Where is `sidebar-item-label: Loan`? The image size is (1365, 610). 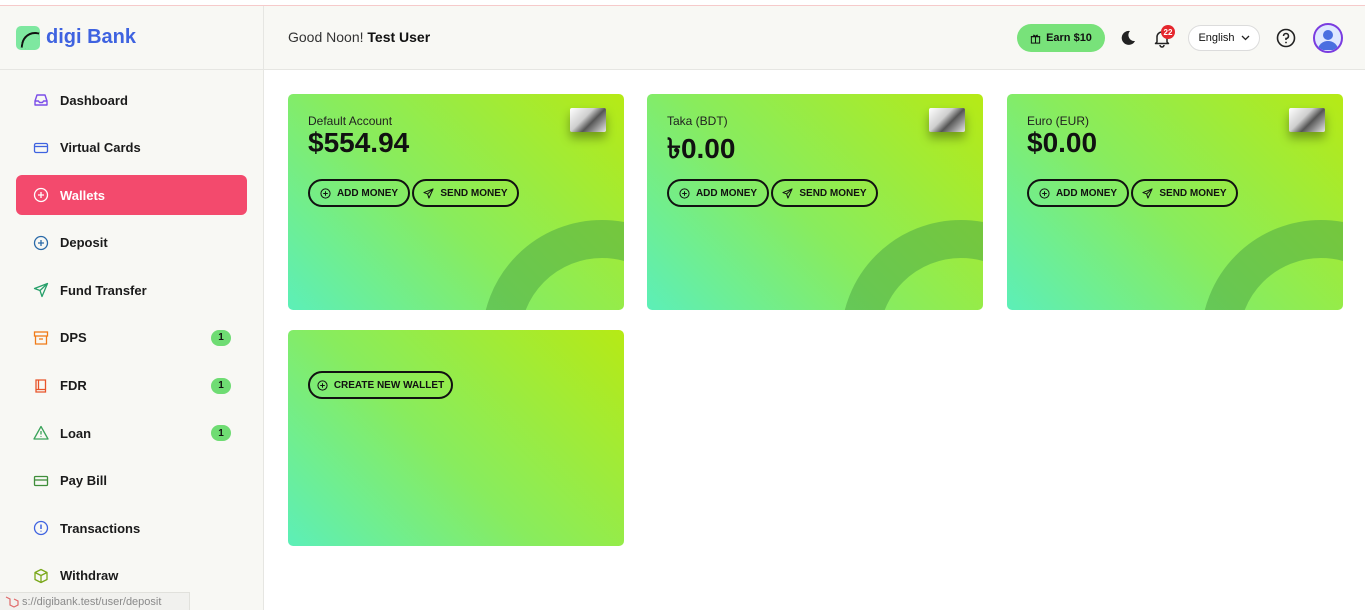
sidebar-item-label: Loan is located at coordinates (76, 433).